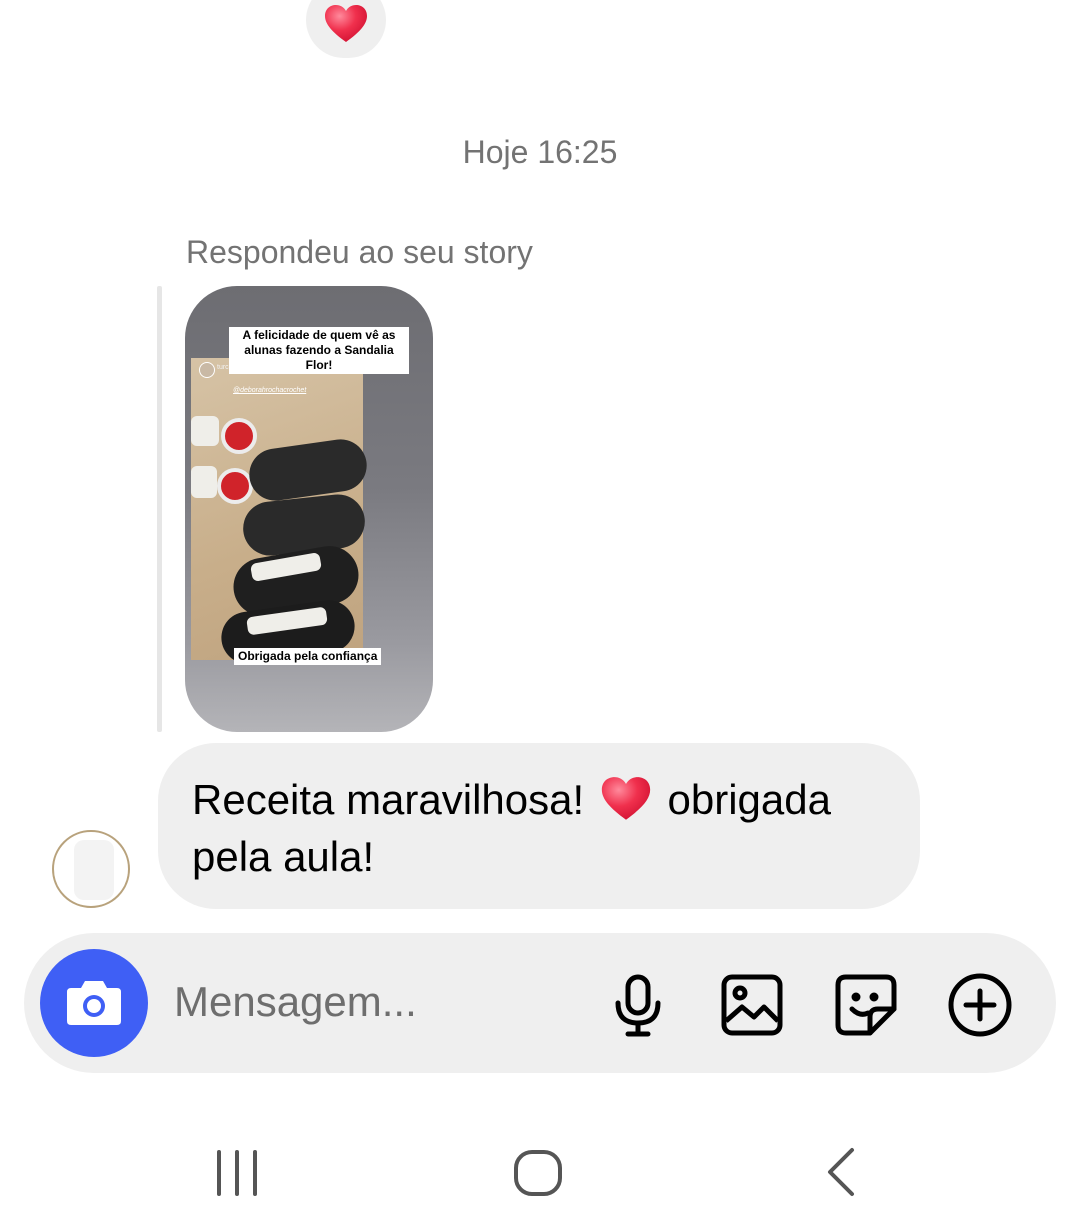  I want to click on message-input, so click(374, 1002).